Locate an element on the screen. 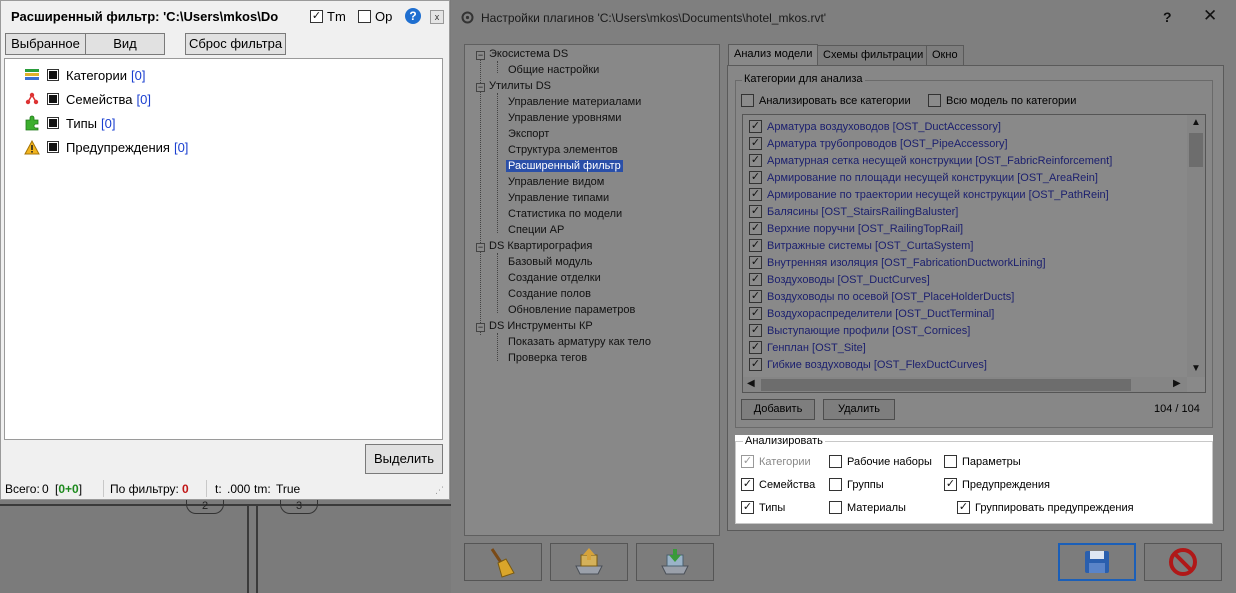 This screenshot has height=593, width=1236. category-item: Воздухораспределители [OST_DuctTerminal] is located at coordinates (871, 313).